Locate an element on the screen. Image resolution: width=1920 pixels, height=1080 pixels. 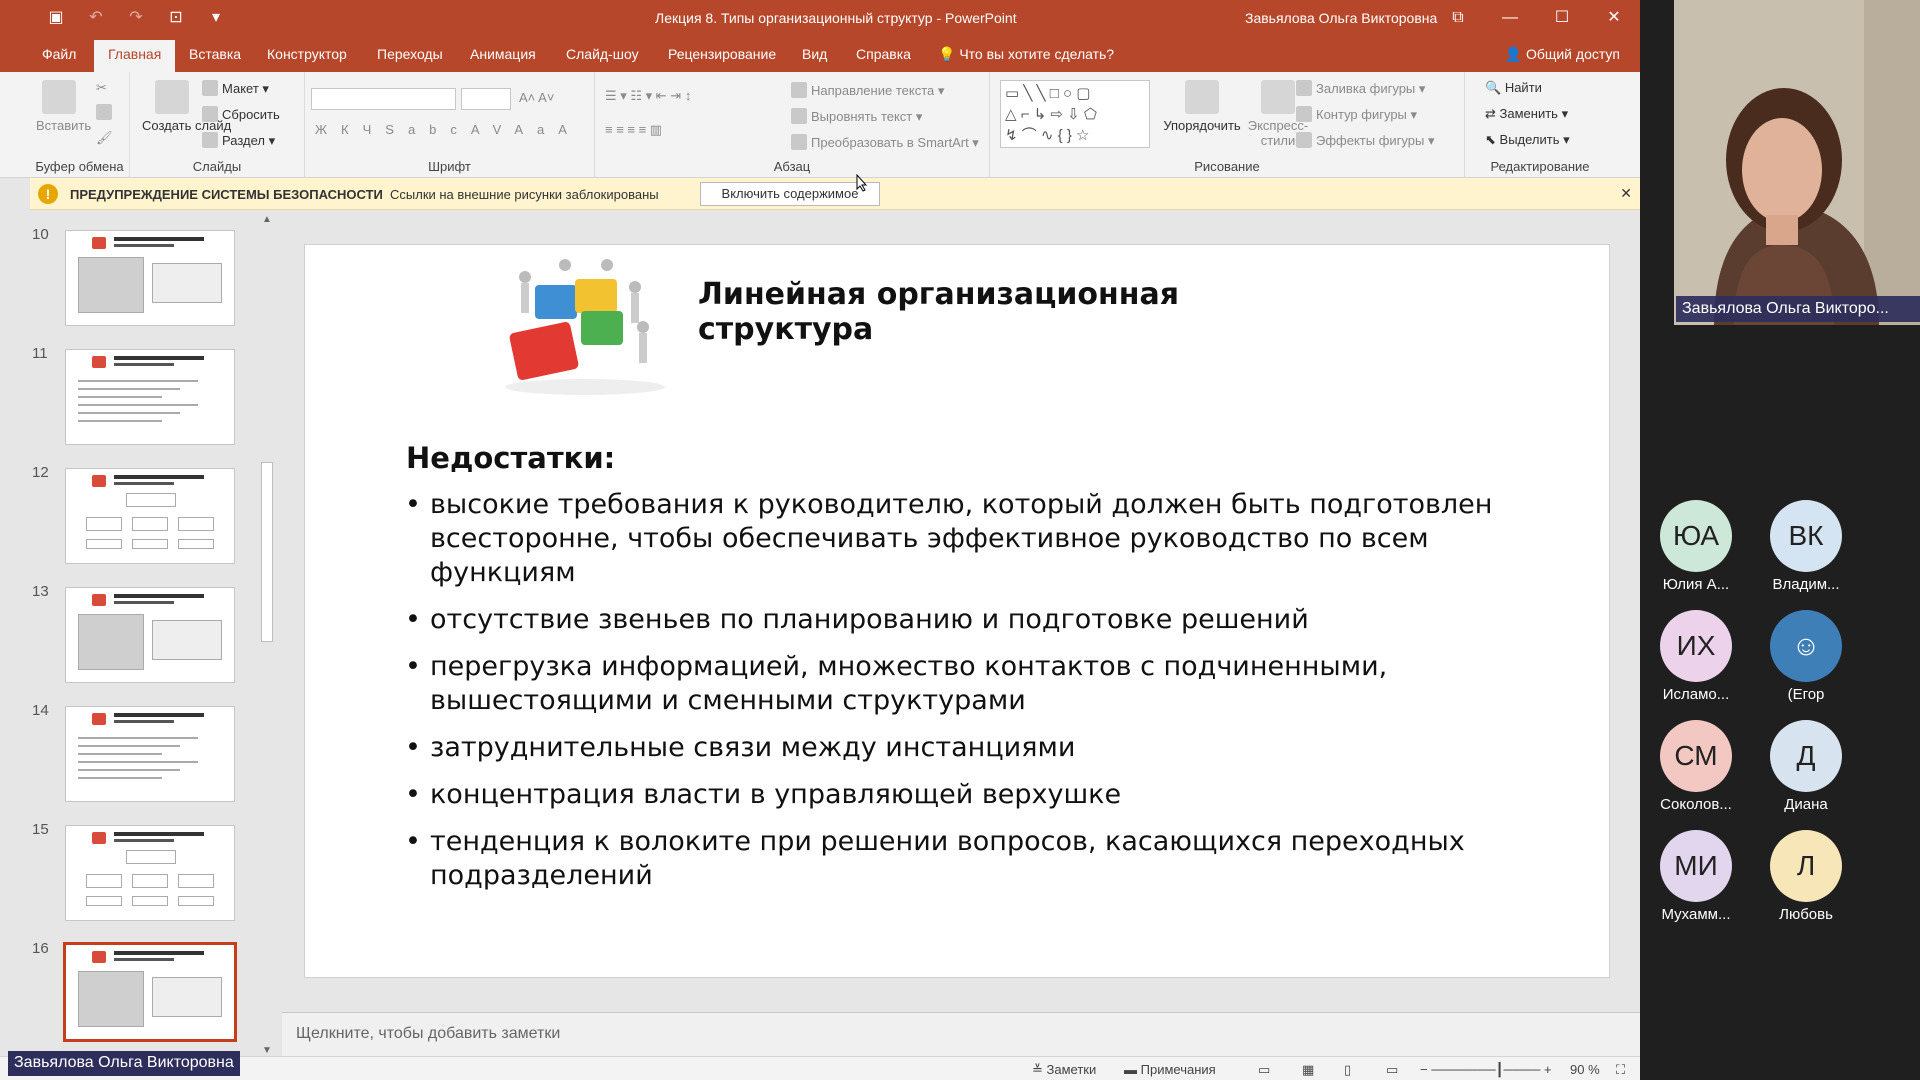
enable-content-button: Включить содержимое is located at coordinates (790, 194).